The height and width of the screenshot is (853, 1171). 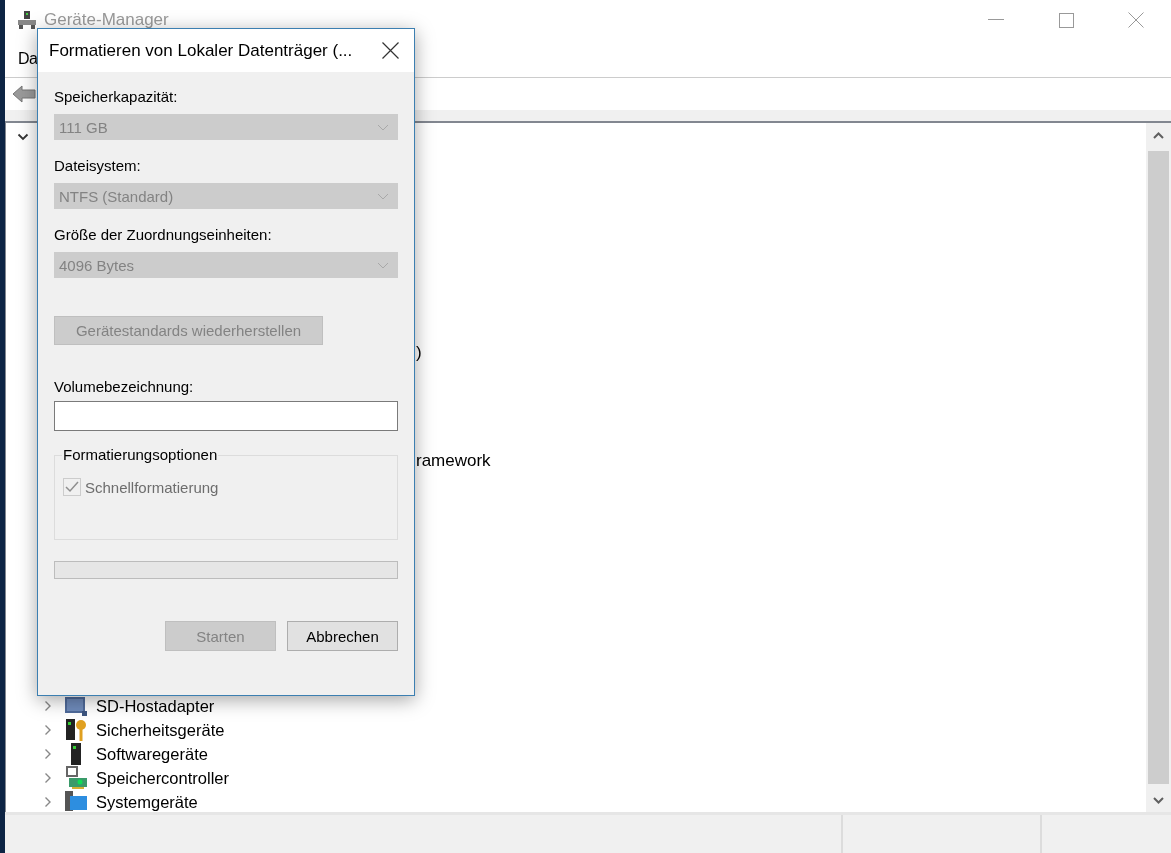 I want to click on tree-item-label: ), so click(x=419, y=352).